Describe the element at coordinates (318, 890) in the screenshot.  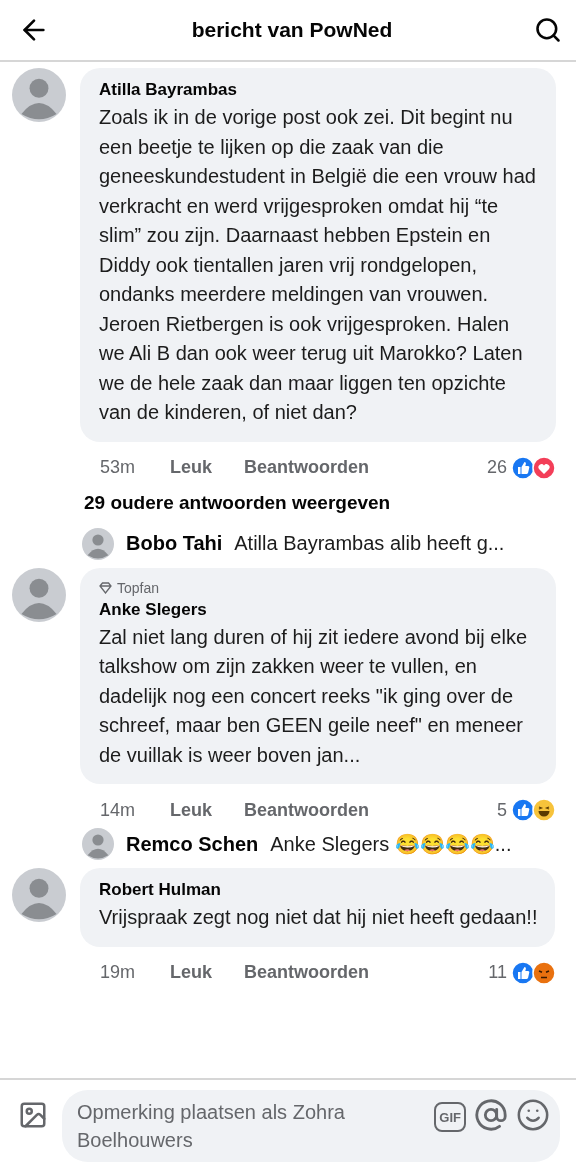
I see `author-name: Robert Hulman` at that location.